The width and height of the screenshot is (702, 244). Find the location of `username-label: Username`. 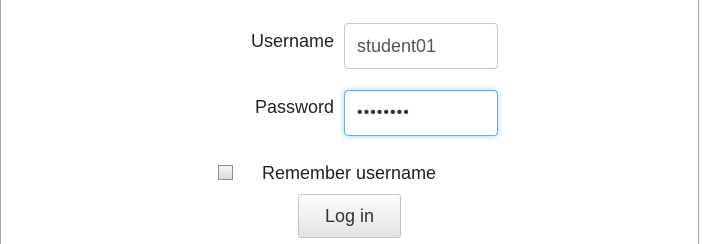

username-label: Username is located at coordinates (292, 41).